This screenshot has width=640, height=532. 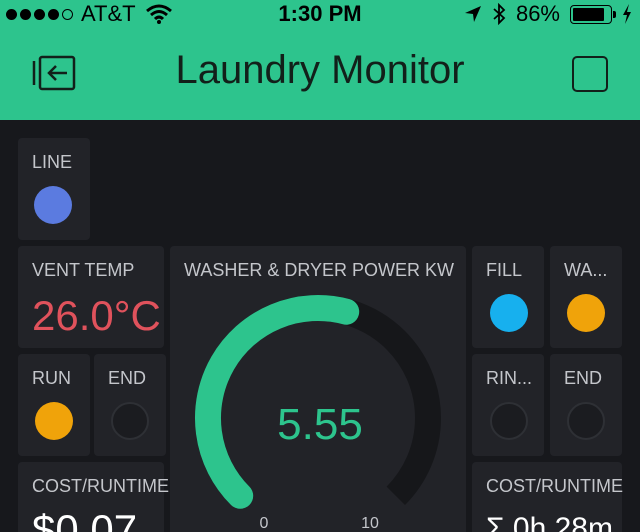 I want to click on end-tile-right: END, so click(x=586, y=405).